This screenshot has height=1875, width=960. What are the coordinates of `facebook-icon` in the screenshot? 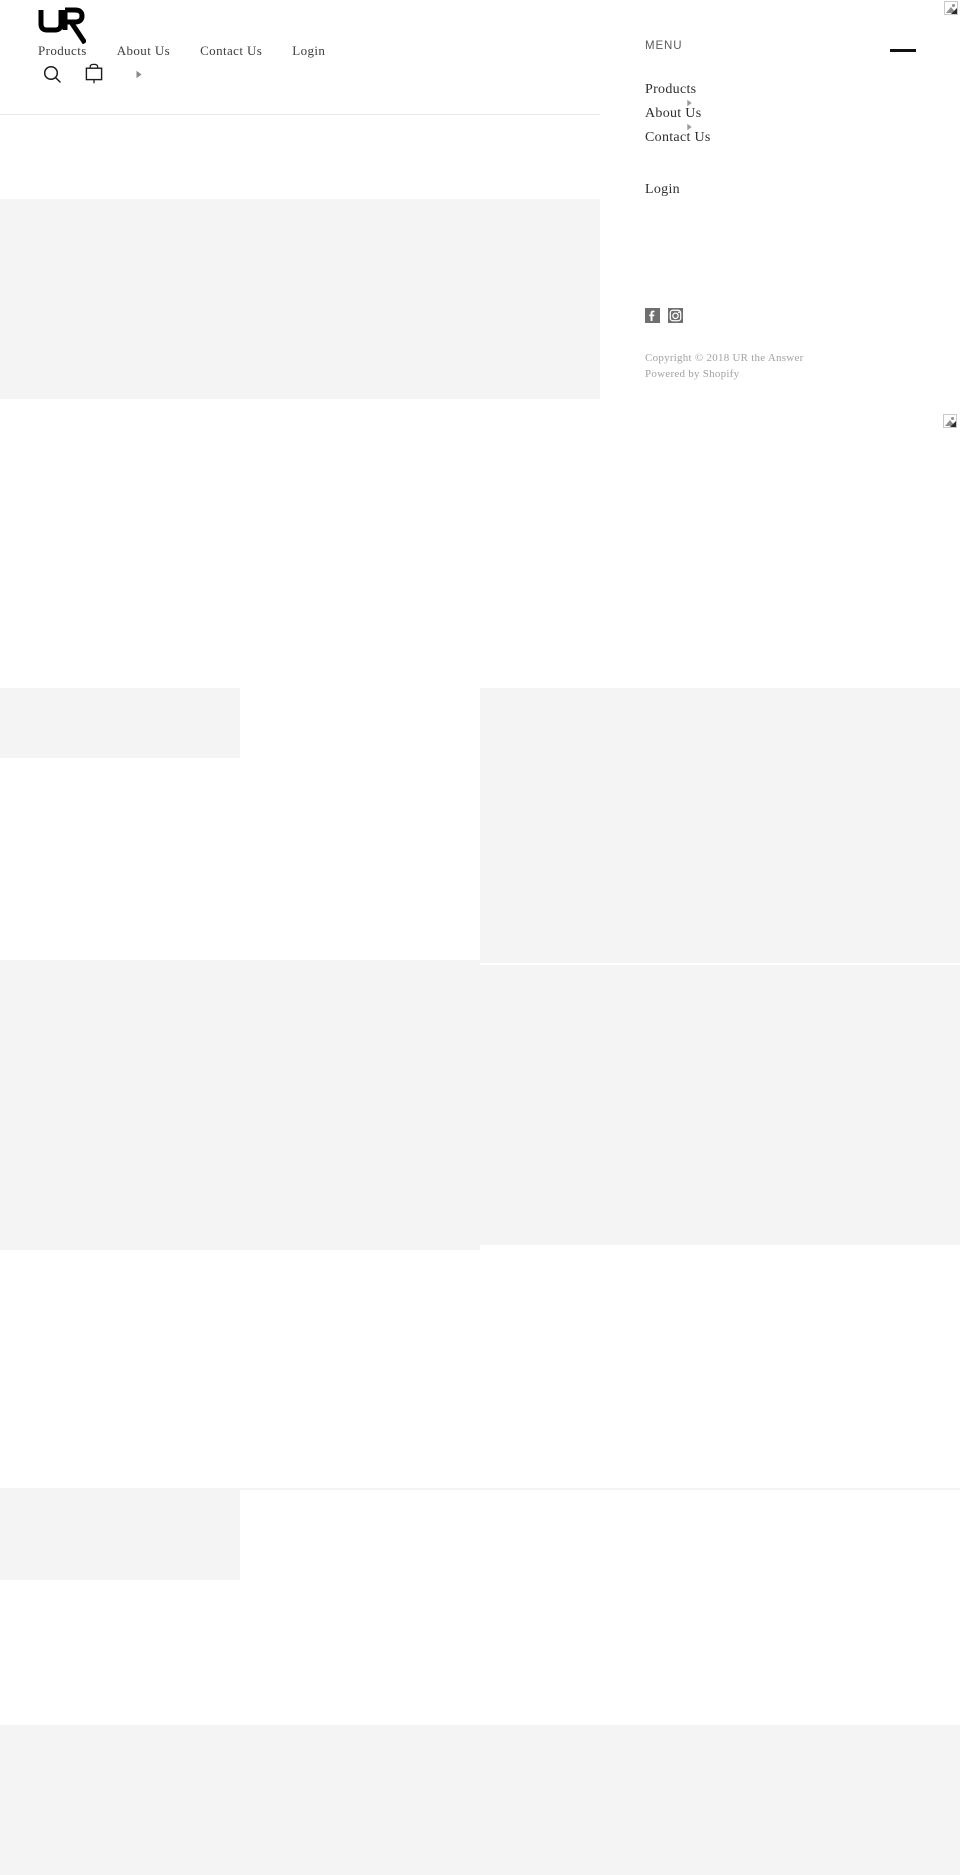 It's located at (652, 315).